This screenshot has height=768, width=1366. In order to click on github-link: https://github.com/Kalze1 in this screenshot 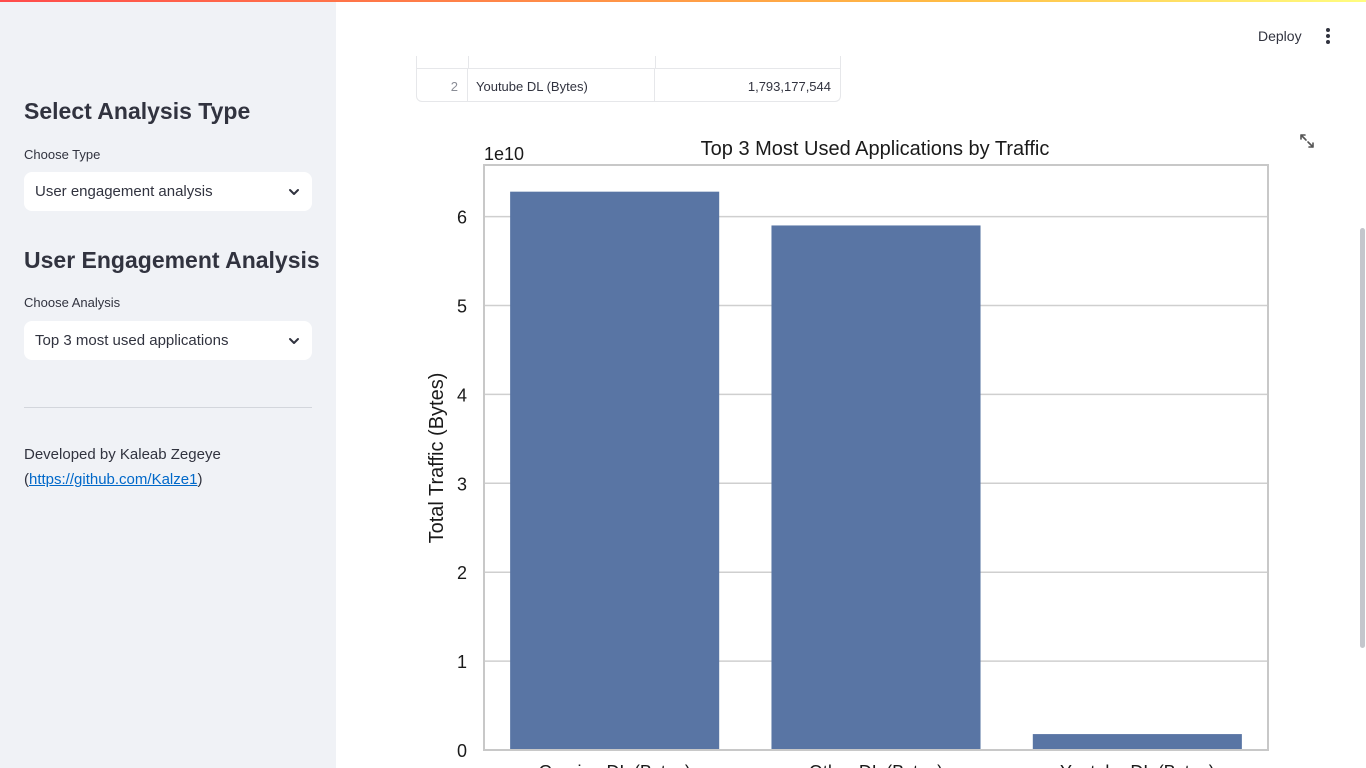, I will do `click(113, 479)`.